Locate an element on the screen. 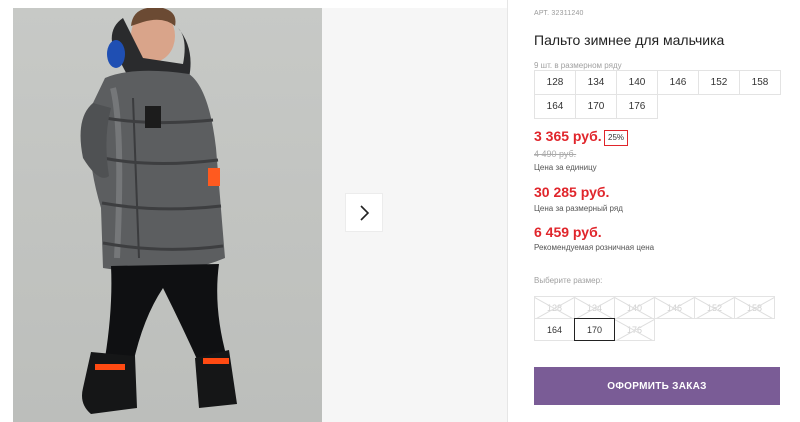 This screenshot has width=800, height=422. size-row-cell: 146 is located at coordinates (678, 82).